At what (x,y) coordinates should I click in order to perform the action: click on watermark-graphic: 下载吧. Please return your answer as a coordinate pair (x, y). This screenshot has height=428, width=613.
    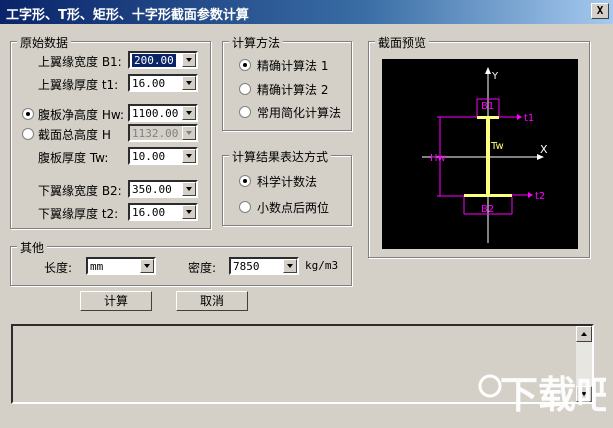
    Looking at the image, I should click on (545, 395).